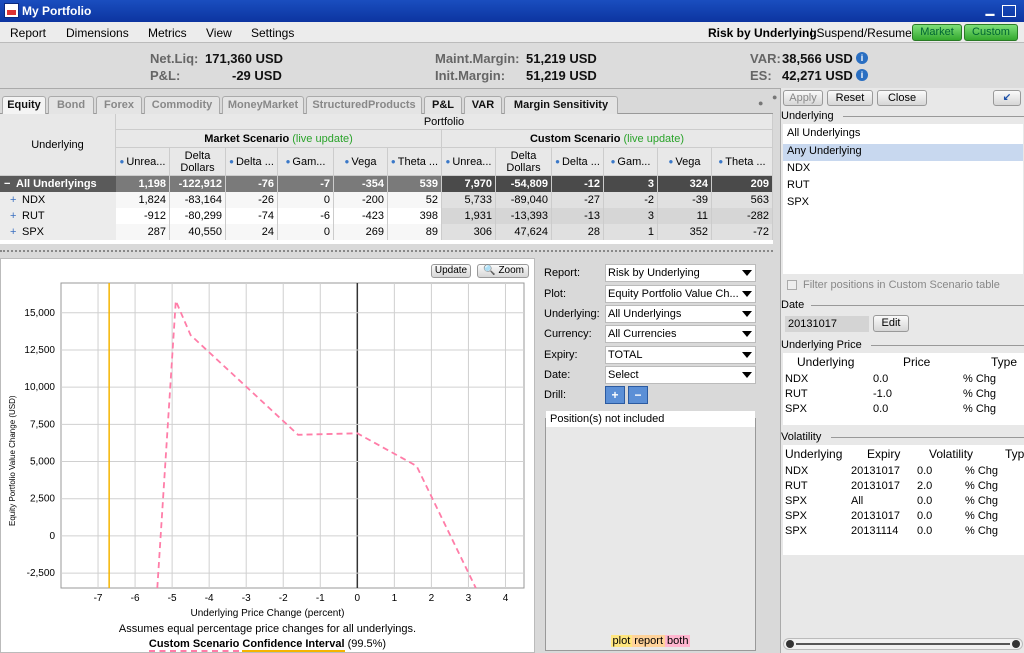  I want to click on scroll-right-icon, so click(1016, 644).